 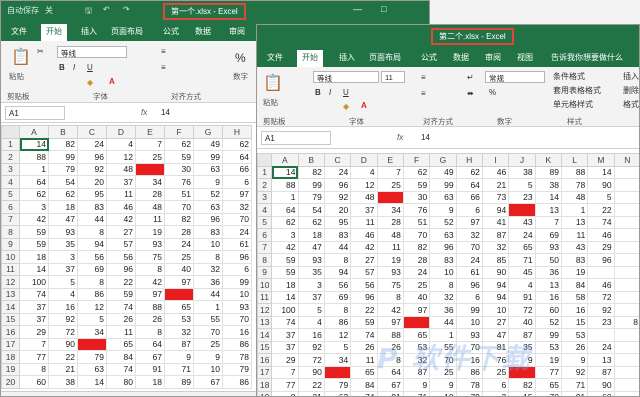 I want to click on row-header: 9, so click(x=265, y=272).